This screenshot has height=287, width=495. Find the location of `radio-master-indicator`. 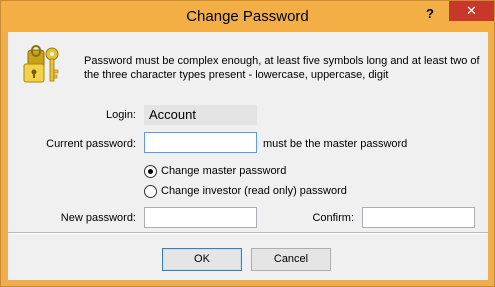

radio-master-indicator is located at coordinates (150, 171).